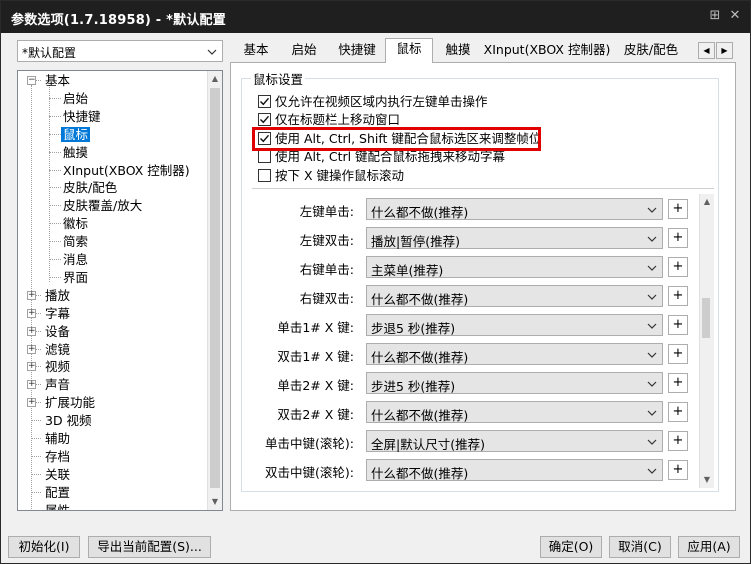 Image resolution: width=751 pixels, height=564 pixels. What do you see at coordinates (651, 51) in the screenshot?
I see `tab: 皮肤/配色` at bounding box center [651, 51].